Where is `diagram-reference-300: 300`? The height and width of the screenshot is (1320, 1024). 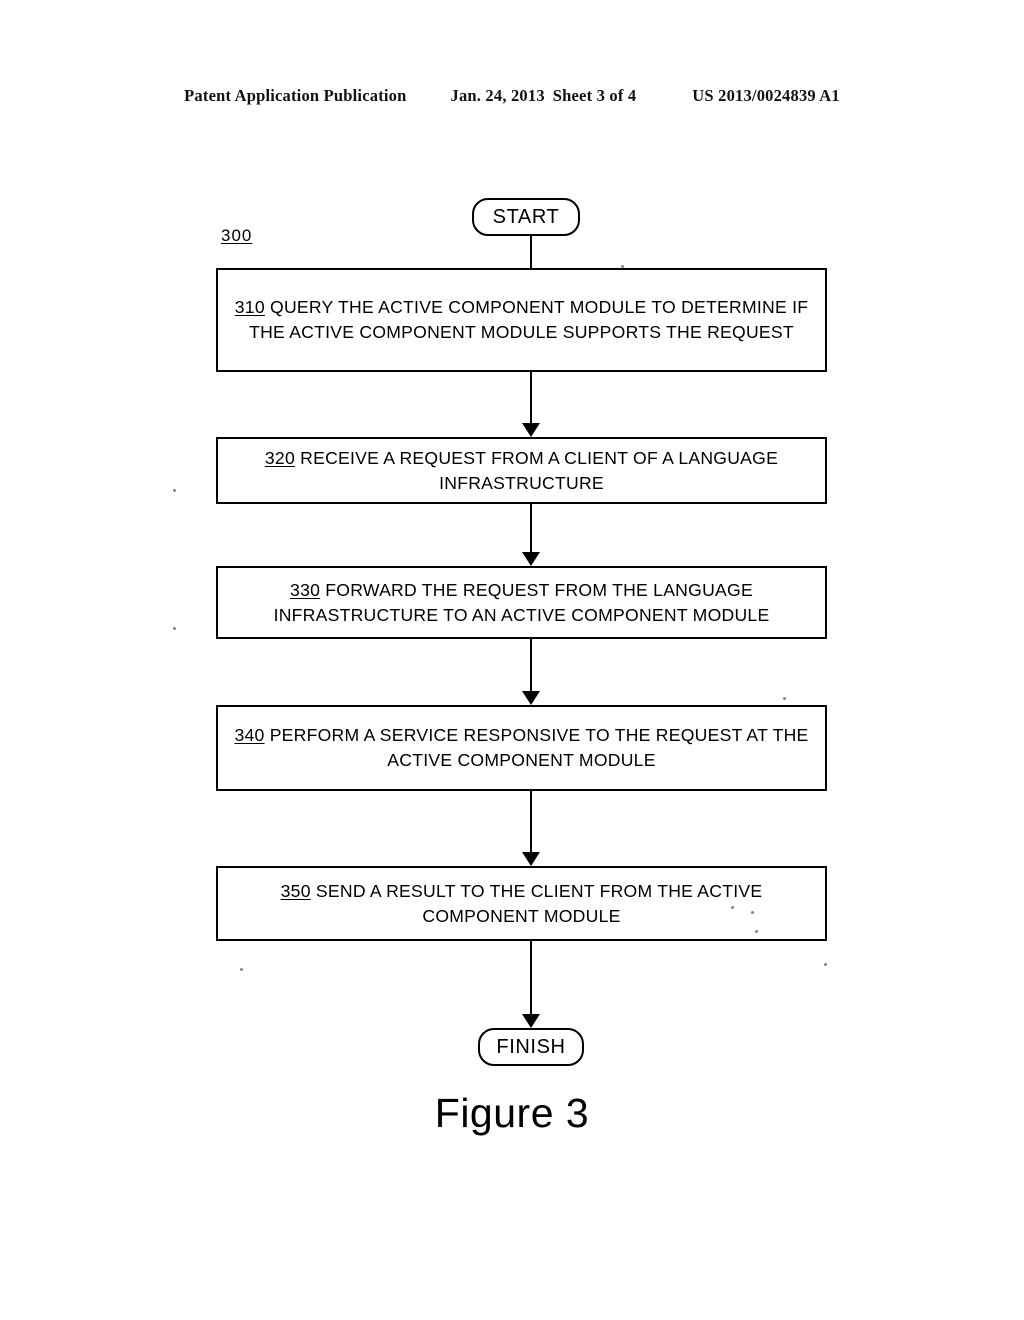 diagram-reference-300: 300 is located at coordinates (237, 235).